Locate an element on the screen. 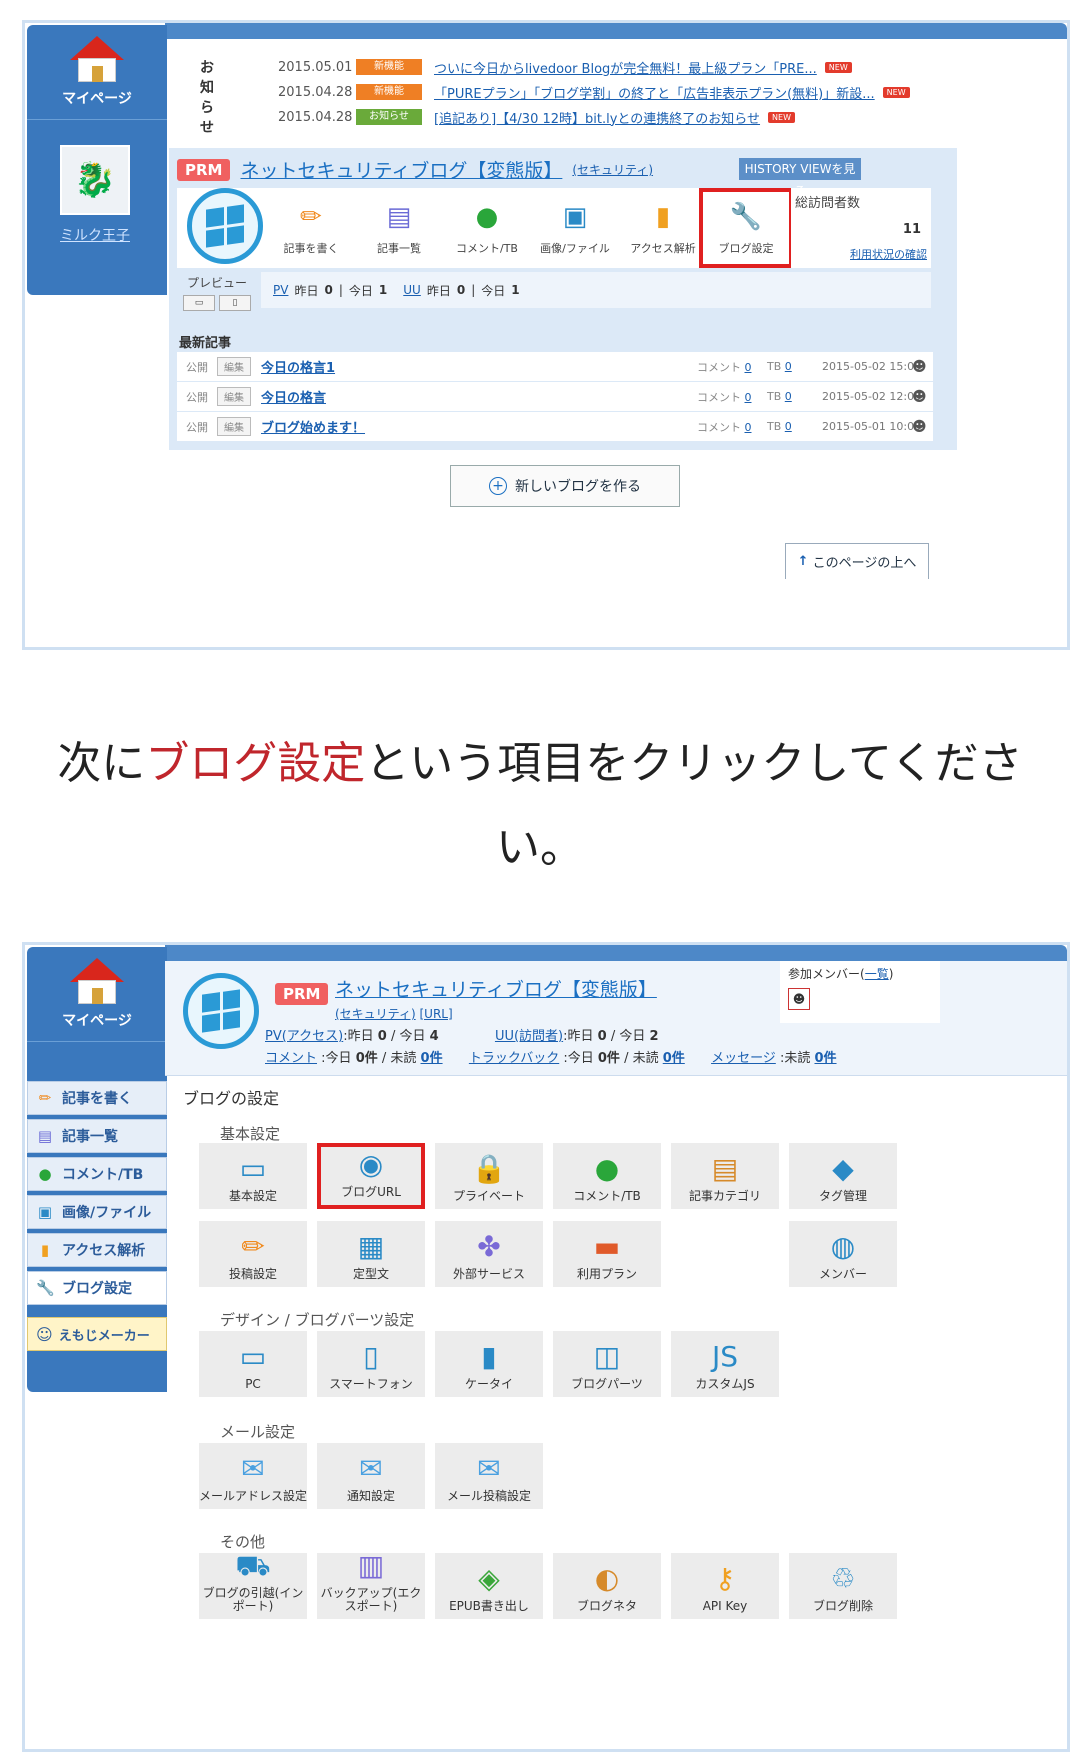  comment-label: コメント is located at coordinates (719, 397).